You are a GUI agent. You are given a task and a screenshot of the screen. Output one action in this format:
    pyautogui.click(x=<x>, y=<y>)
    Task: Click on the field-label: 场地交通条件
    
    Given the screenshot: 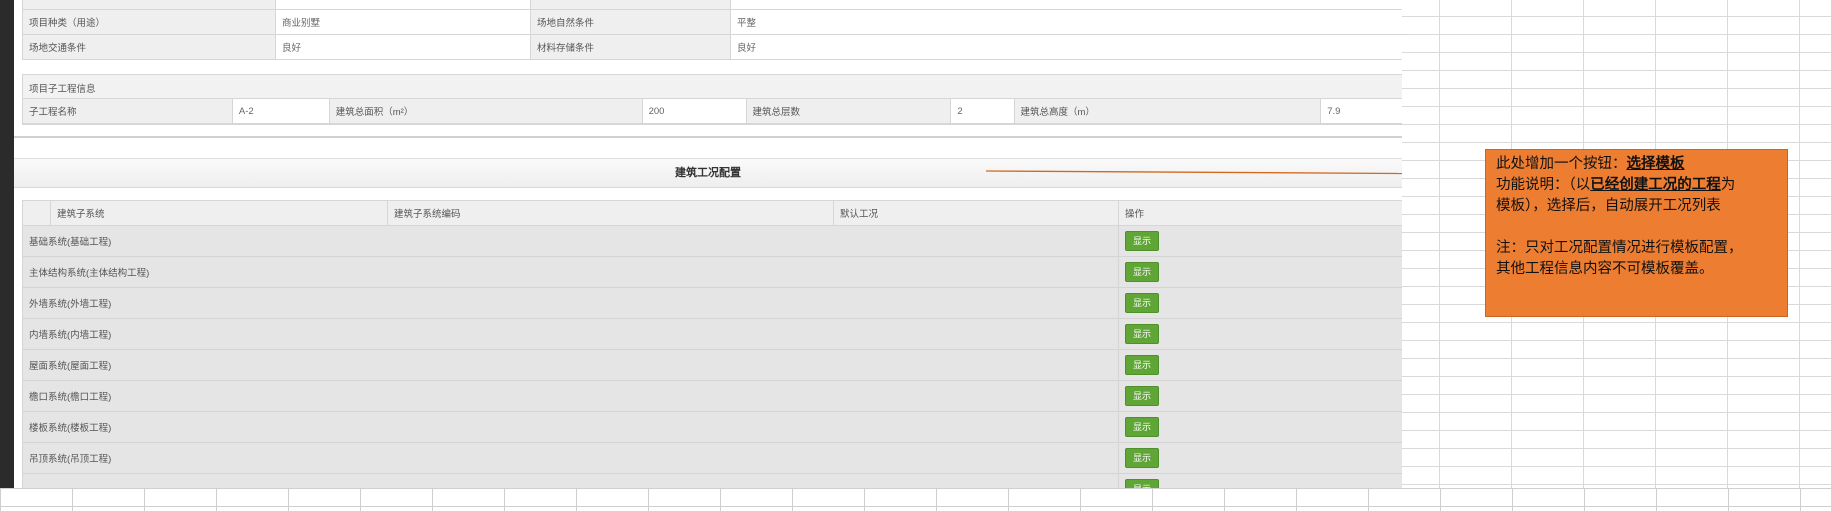 What is the action you would take?
    pyautogui.click(x=149, y=47)
    